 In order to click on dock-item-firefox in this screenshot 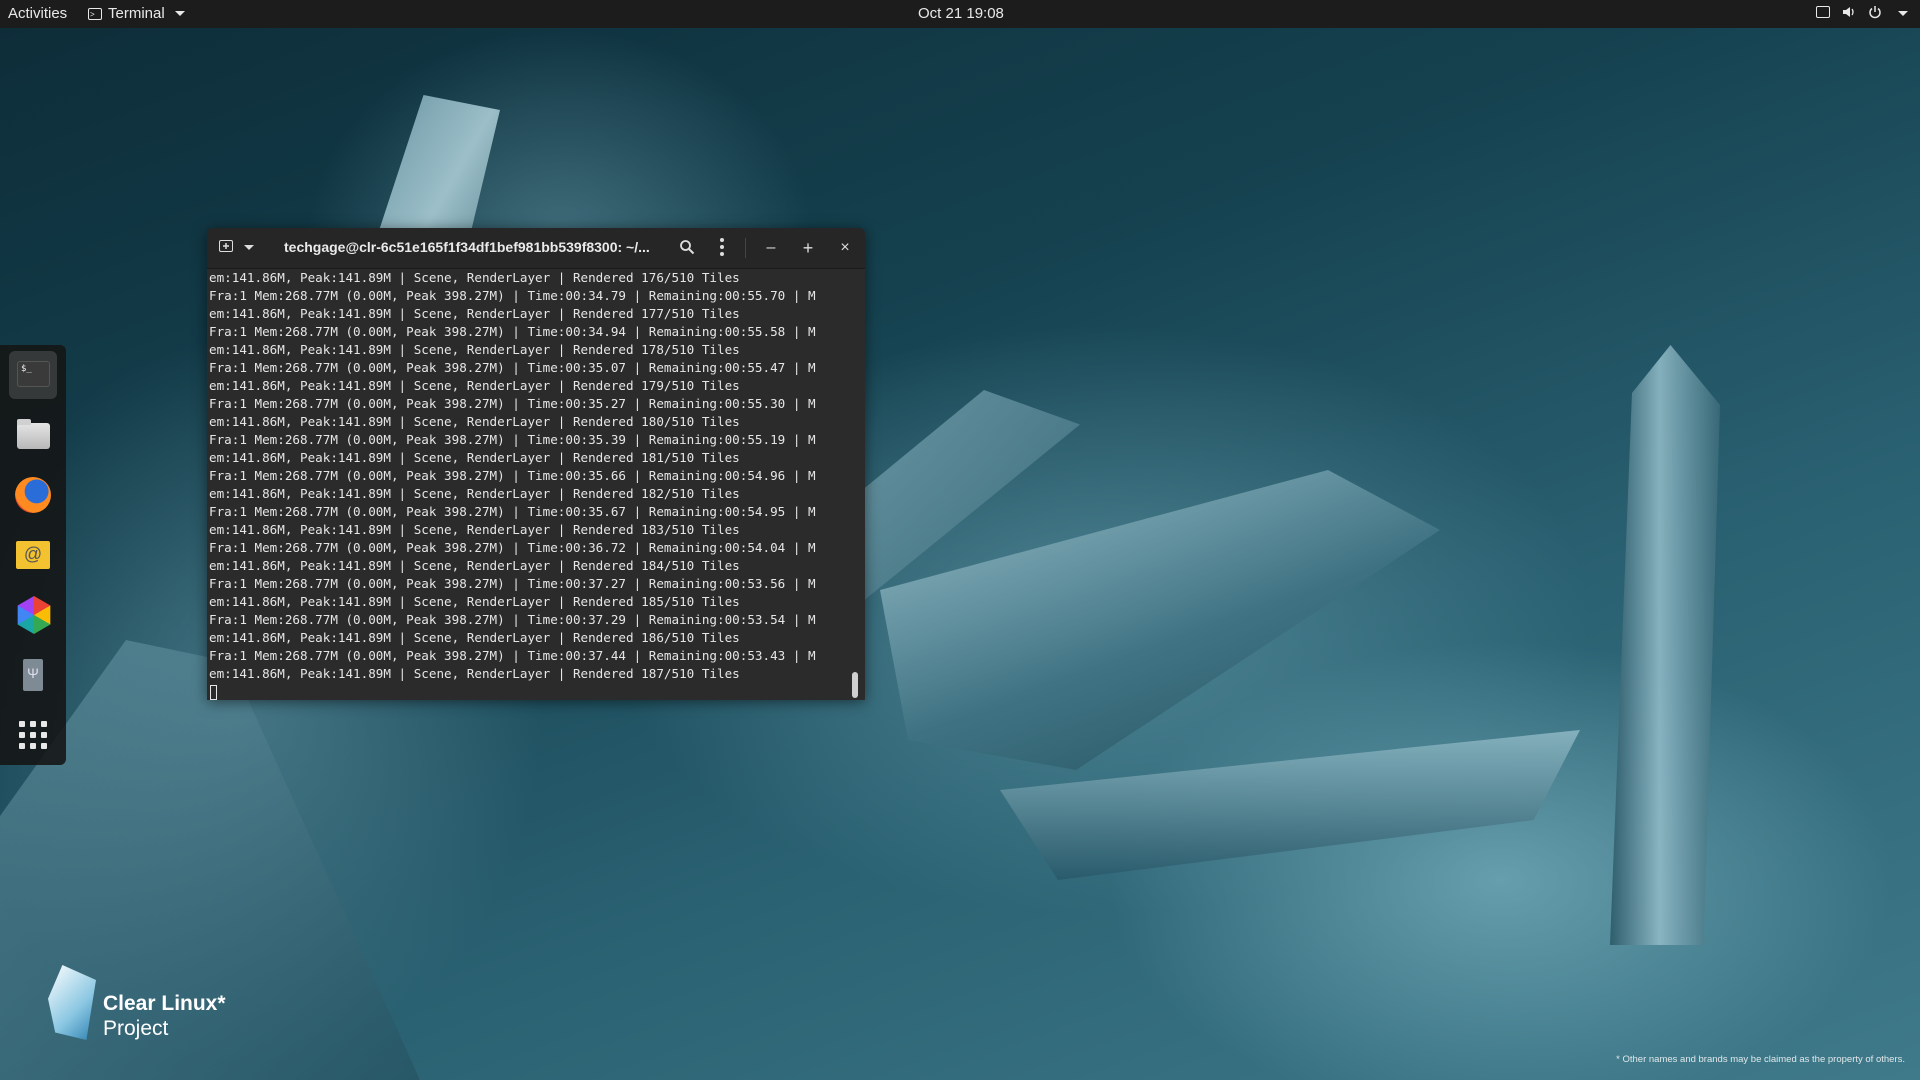, I will do `click(33, 495)`.